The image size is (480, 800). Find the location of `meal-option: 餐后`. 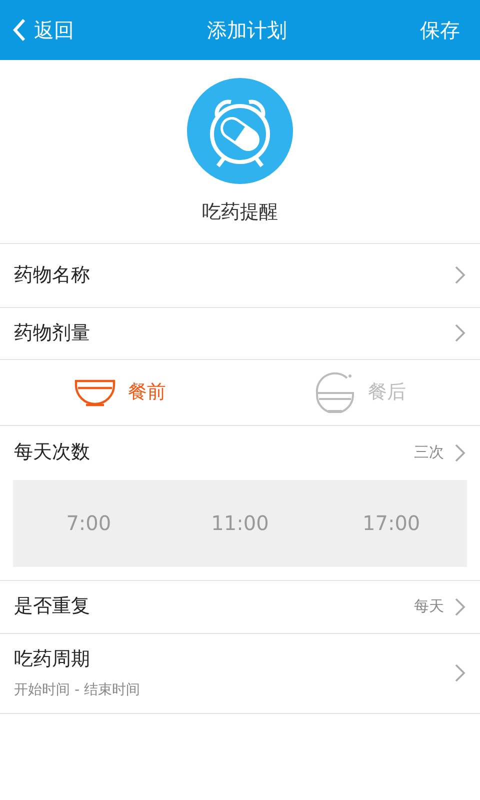

meal-option: 餐后 is located at coordinates (360, 392).